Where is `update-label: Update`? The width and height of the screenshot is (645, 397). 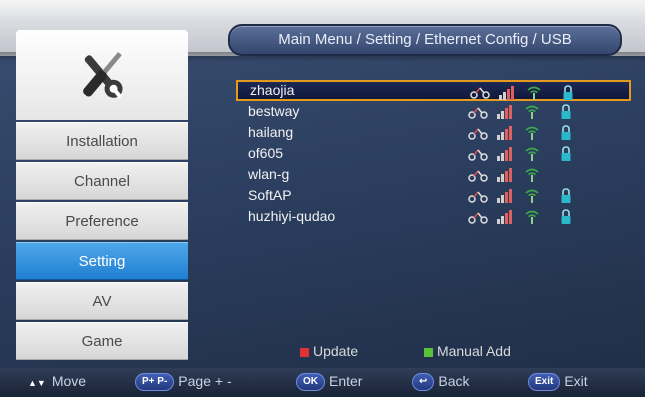 update-label: Update is located at coordinates (335, 351).